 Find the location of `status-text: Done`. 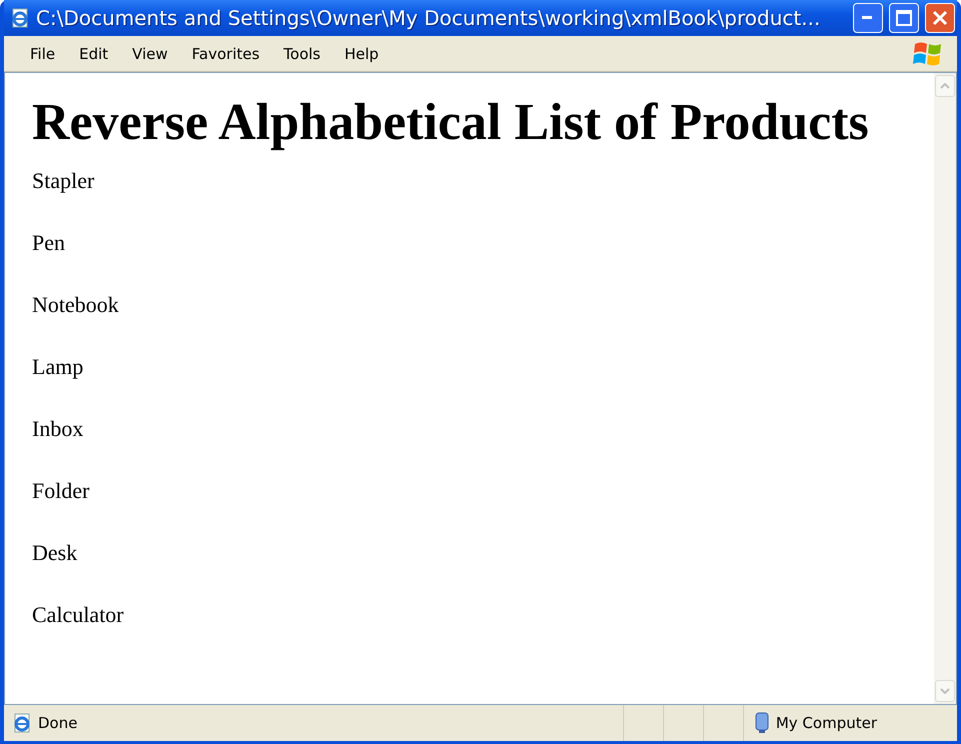

status-text: Done is located at coordinates (58, 723).